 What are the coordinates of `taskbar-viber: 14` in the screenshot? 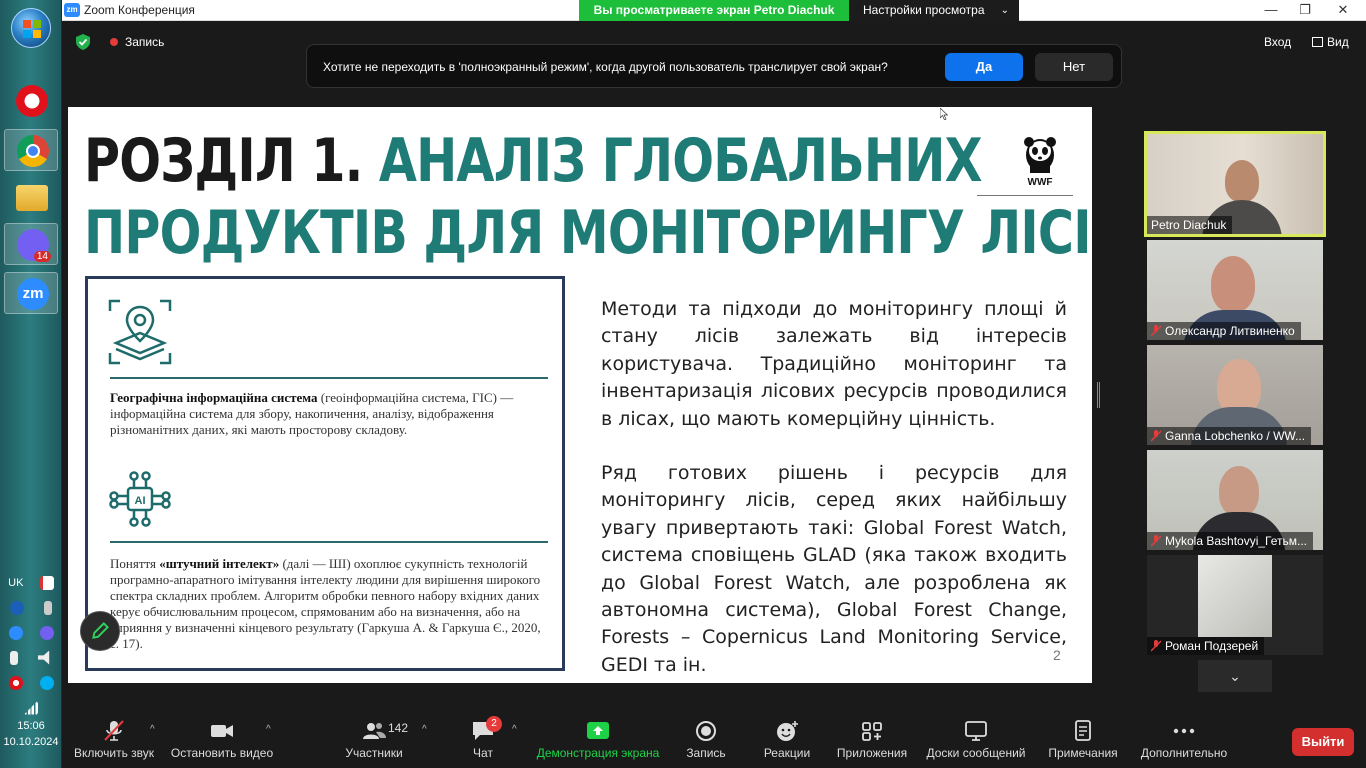 It's located at (31, 244).